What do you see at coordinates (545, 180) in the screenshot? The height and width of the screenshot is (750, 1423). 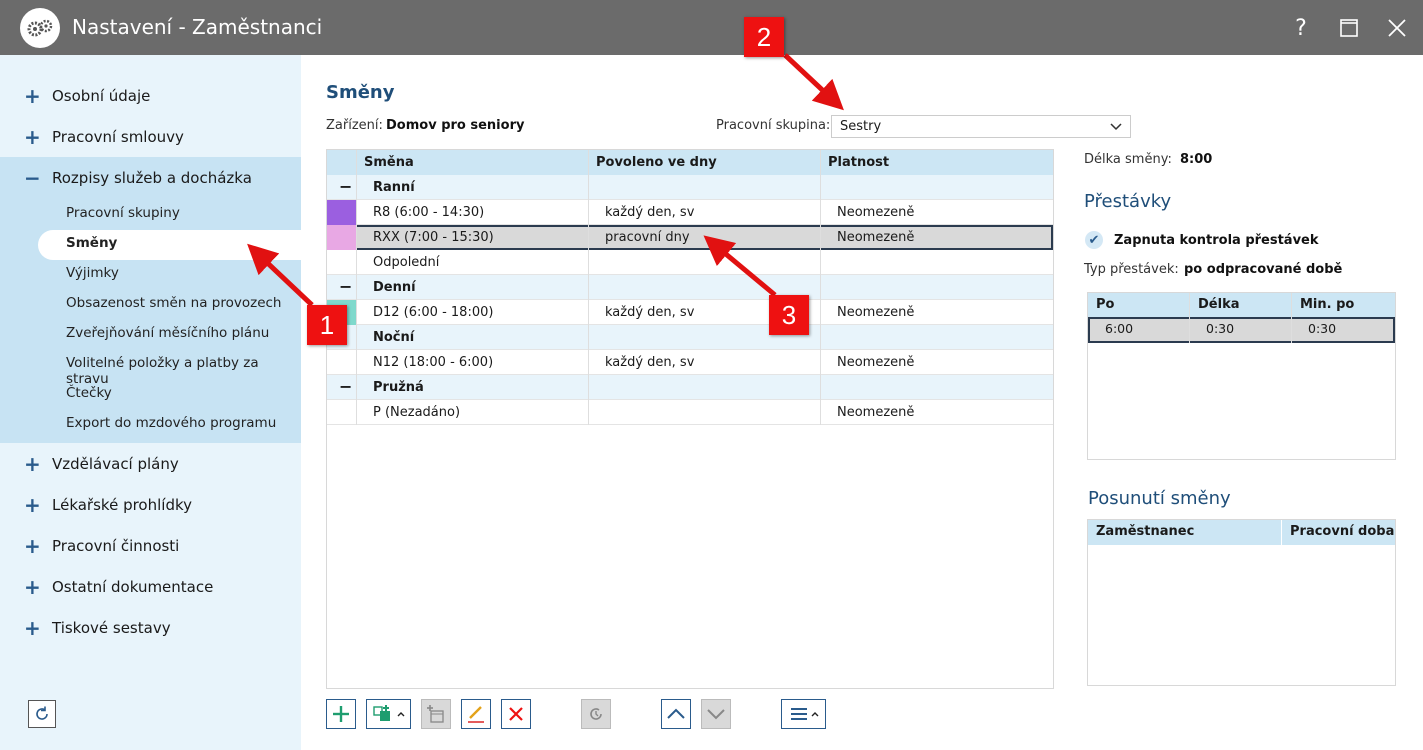 I see `annotation-arrows` at bounding box center [545, 180].